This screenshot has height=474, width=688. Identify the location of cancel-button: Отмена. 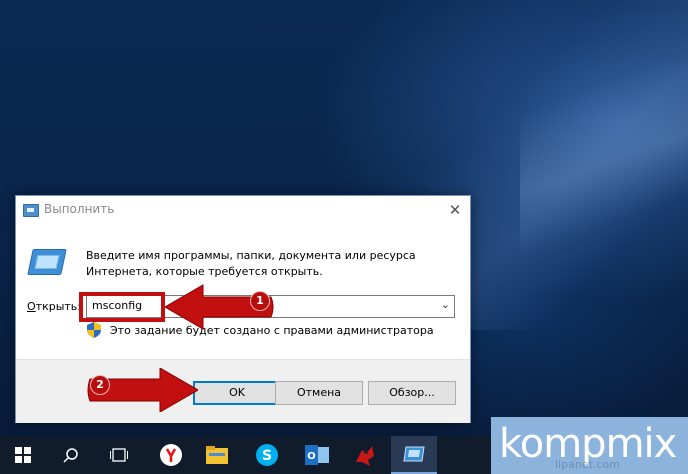
(319, 393).